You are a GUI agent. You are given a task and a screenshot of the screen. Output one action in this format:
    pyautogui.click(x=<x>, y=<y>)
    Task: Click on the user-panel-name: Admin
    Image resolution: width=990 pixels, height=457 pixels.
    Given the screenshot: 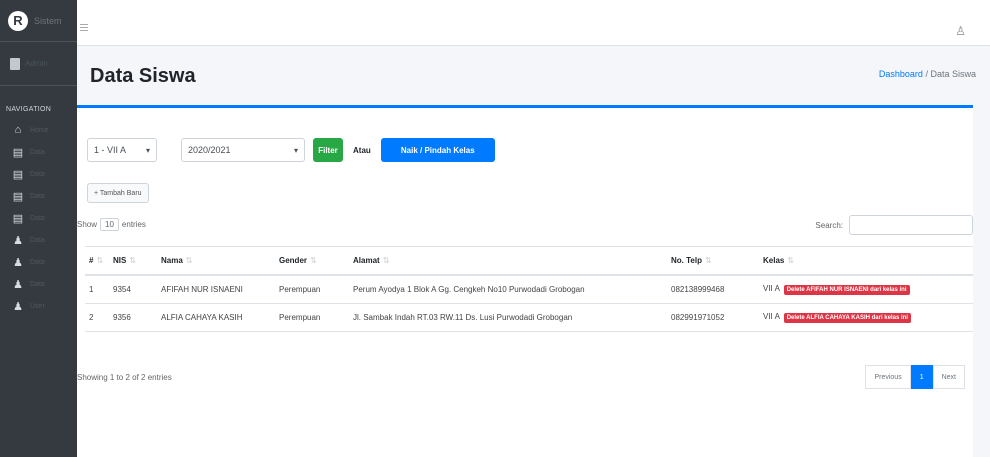 What is the action you would take?
    pyautogui.click(x=36, y=63)
    